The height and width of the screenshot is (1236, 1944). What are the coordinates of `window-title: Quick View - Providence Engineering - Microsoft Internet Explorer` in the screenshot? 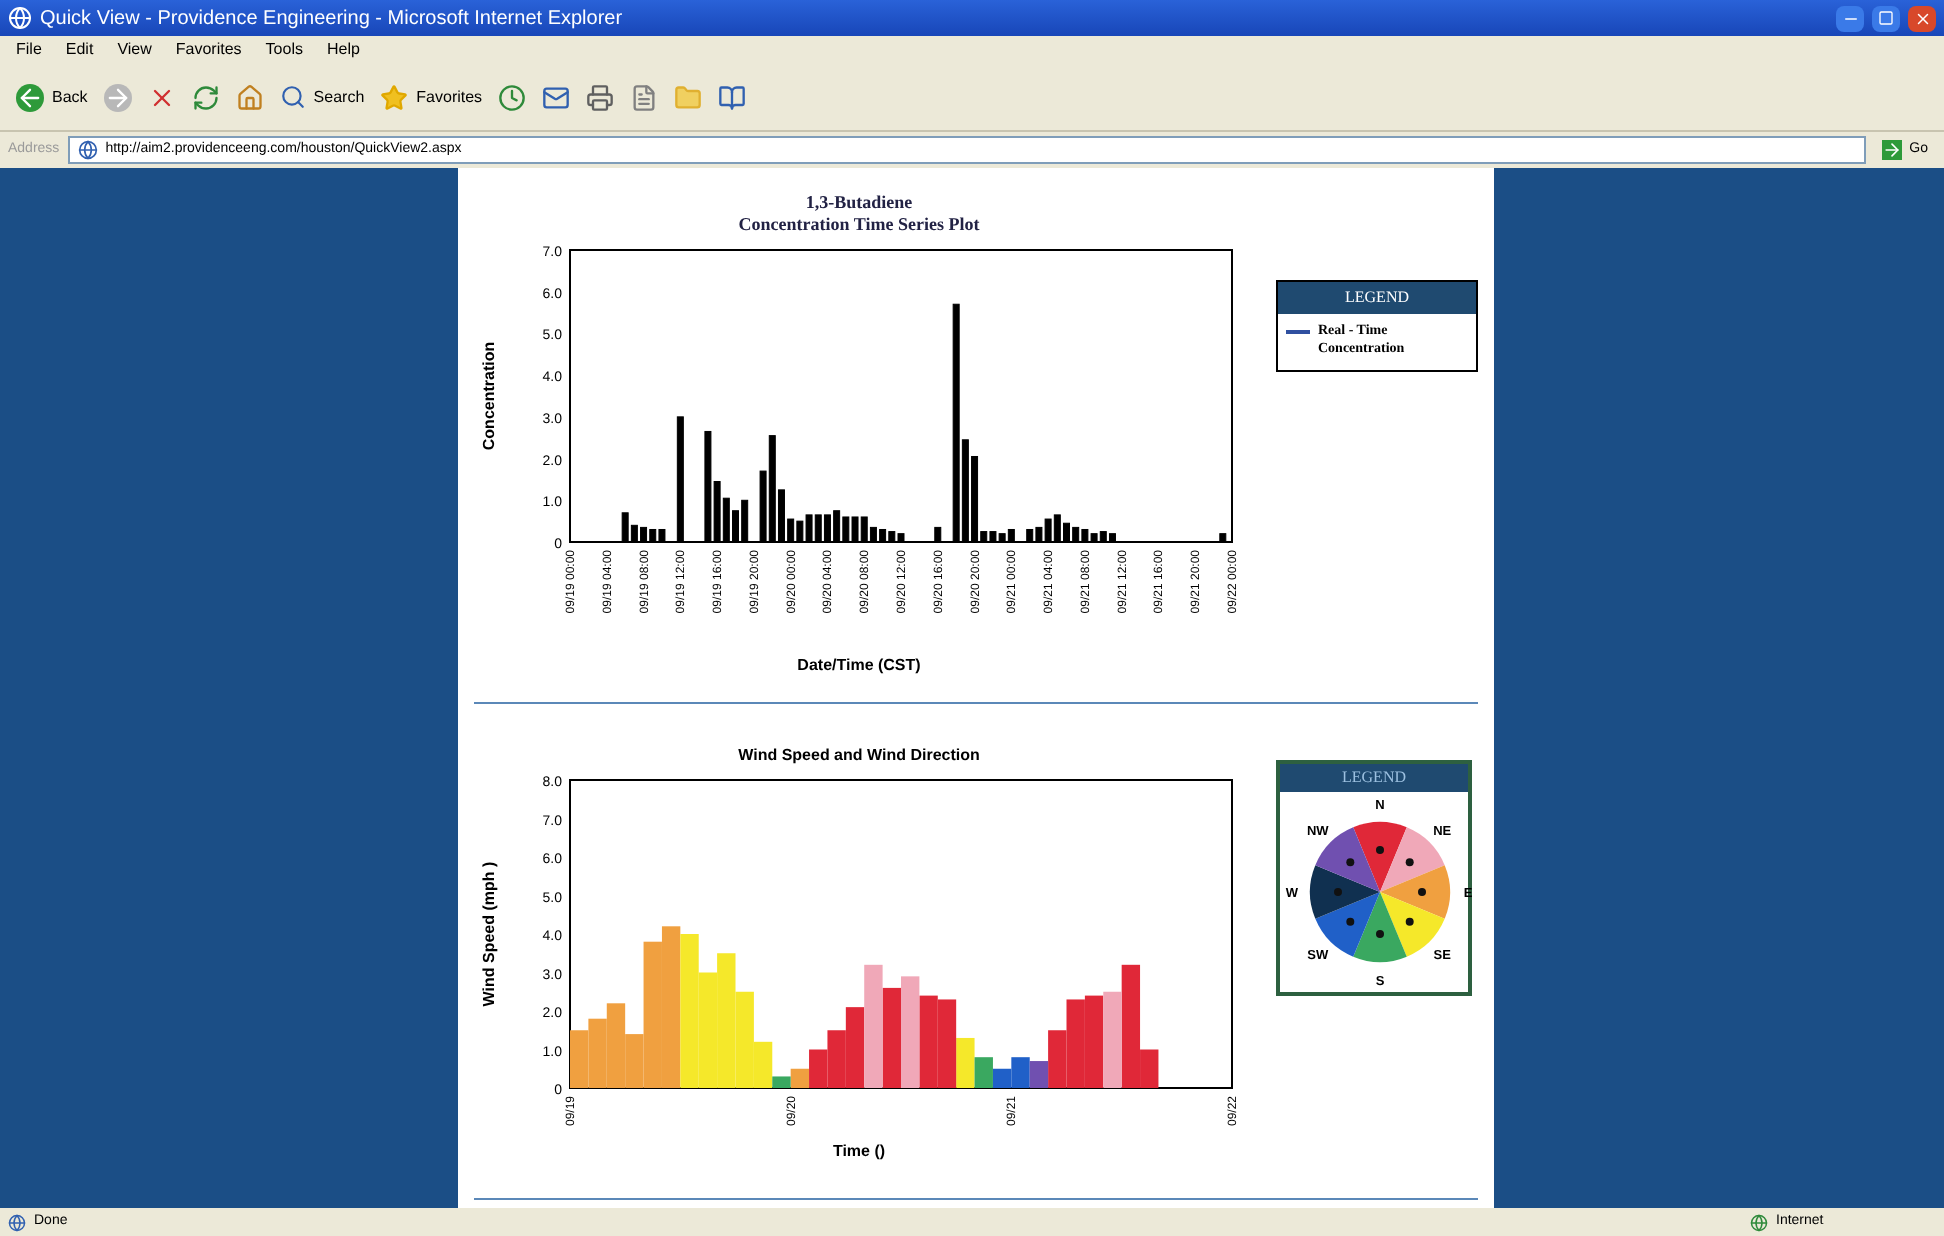 It's located at (332, 19).